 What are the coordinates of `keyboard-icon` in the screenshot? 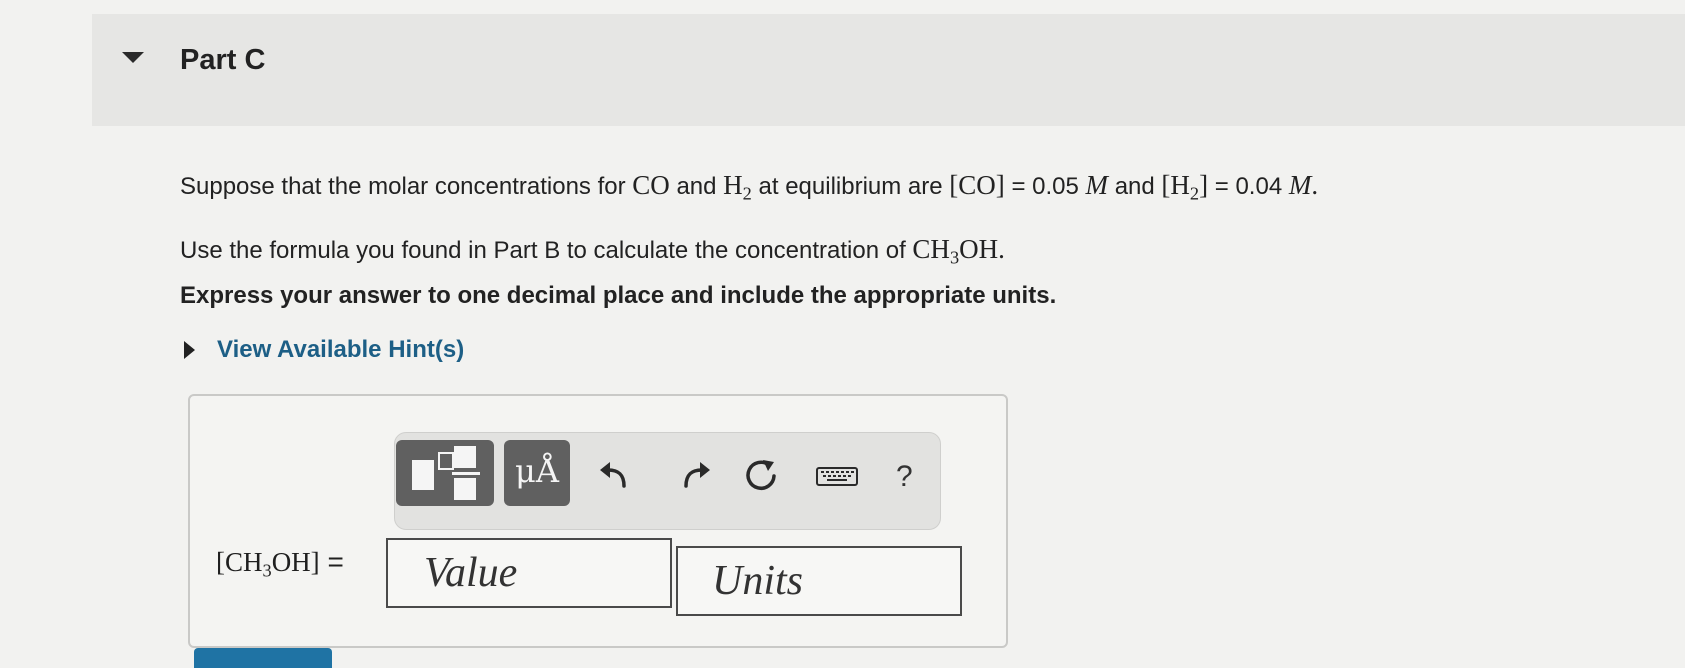 It's located at (837, 476).